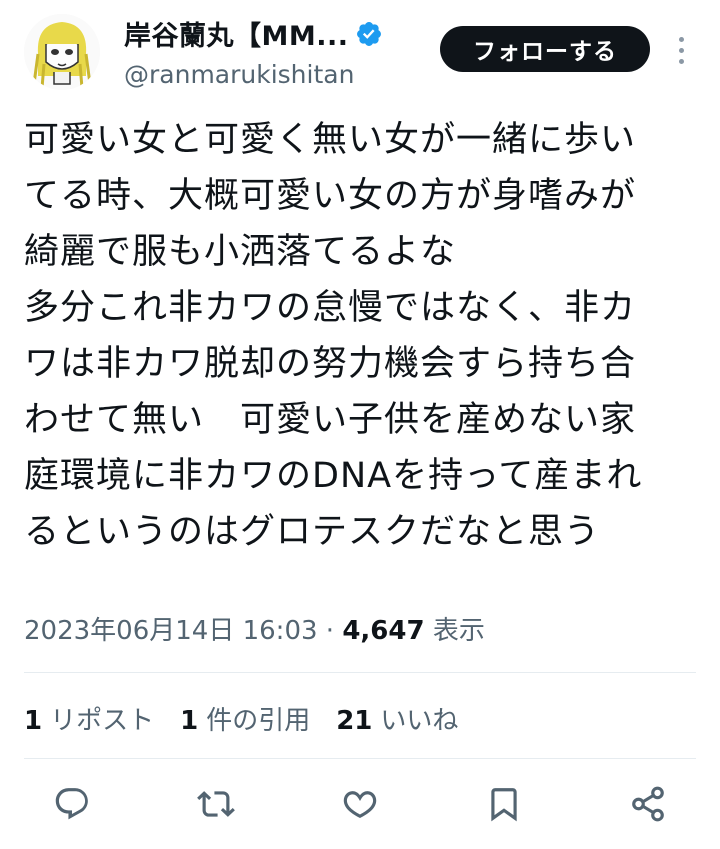 The height and width of the screenshot is (849, 720). I want to click on tweet-meta: 2023年06月14日 16:03 · 4,647 表示, so click(254, 628).